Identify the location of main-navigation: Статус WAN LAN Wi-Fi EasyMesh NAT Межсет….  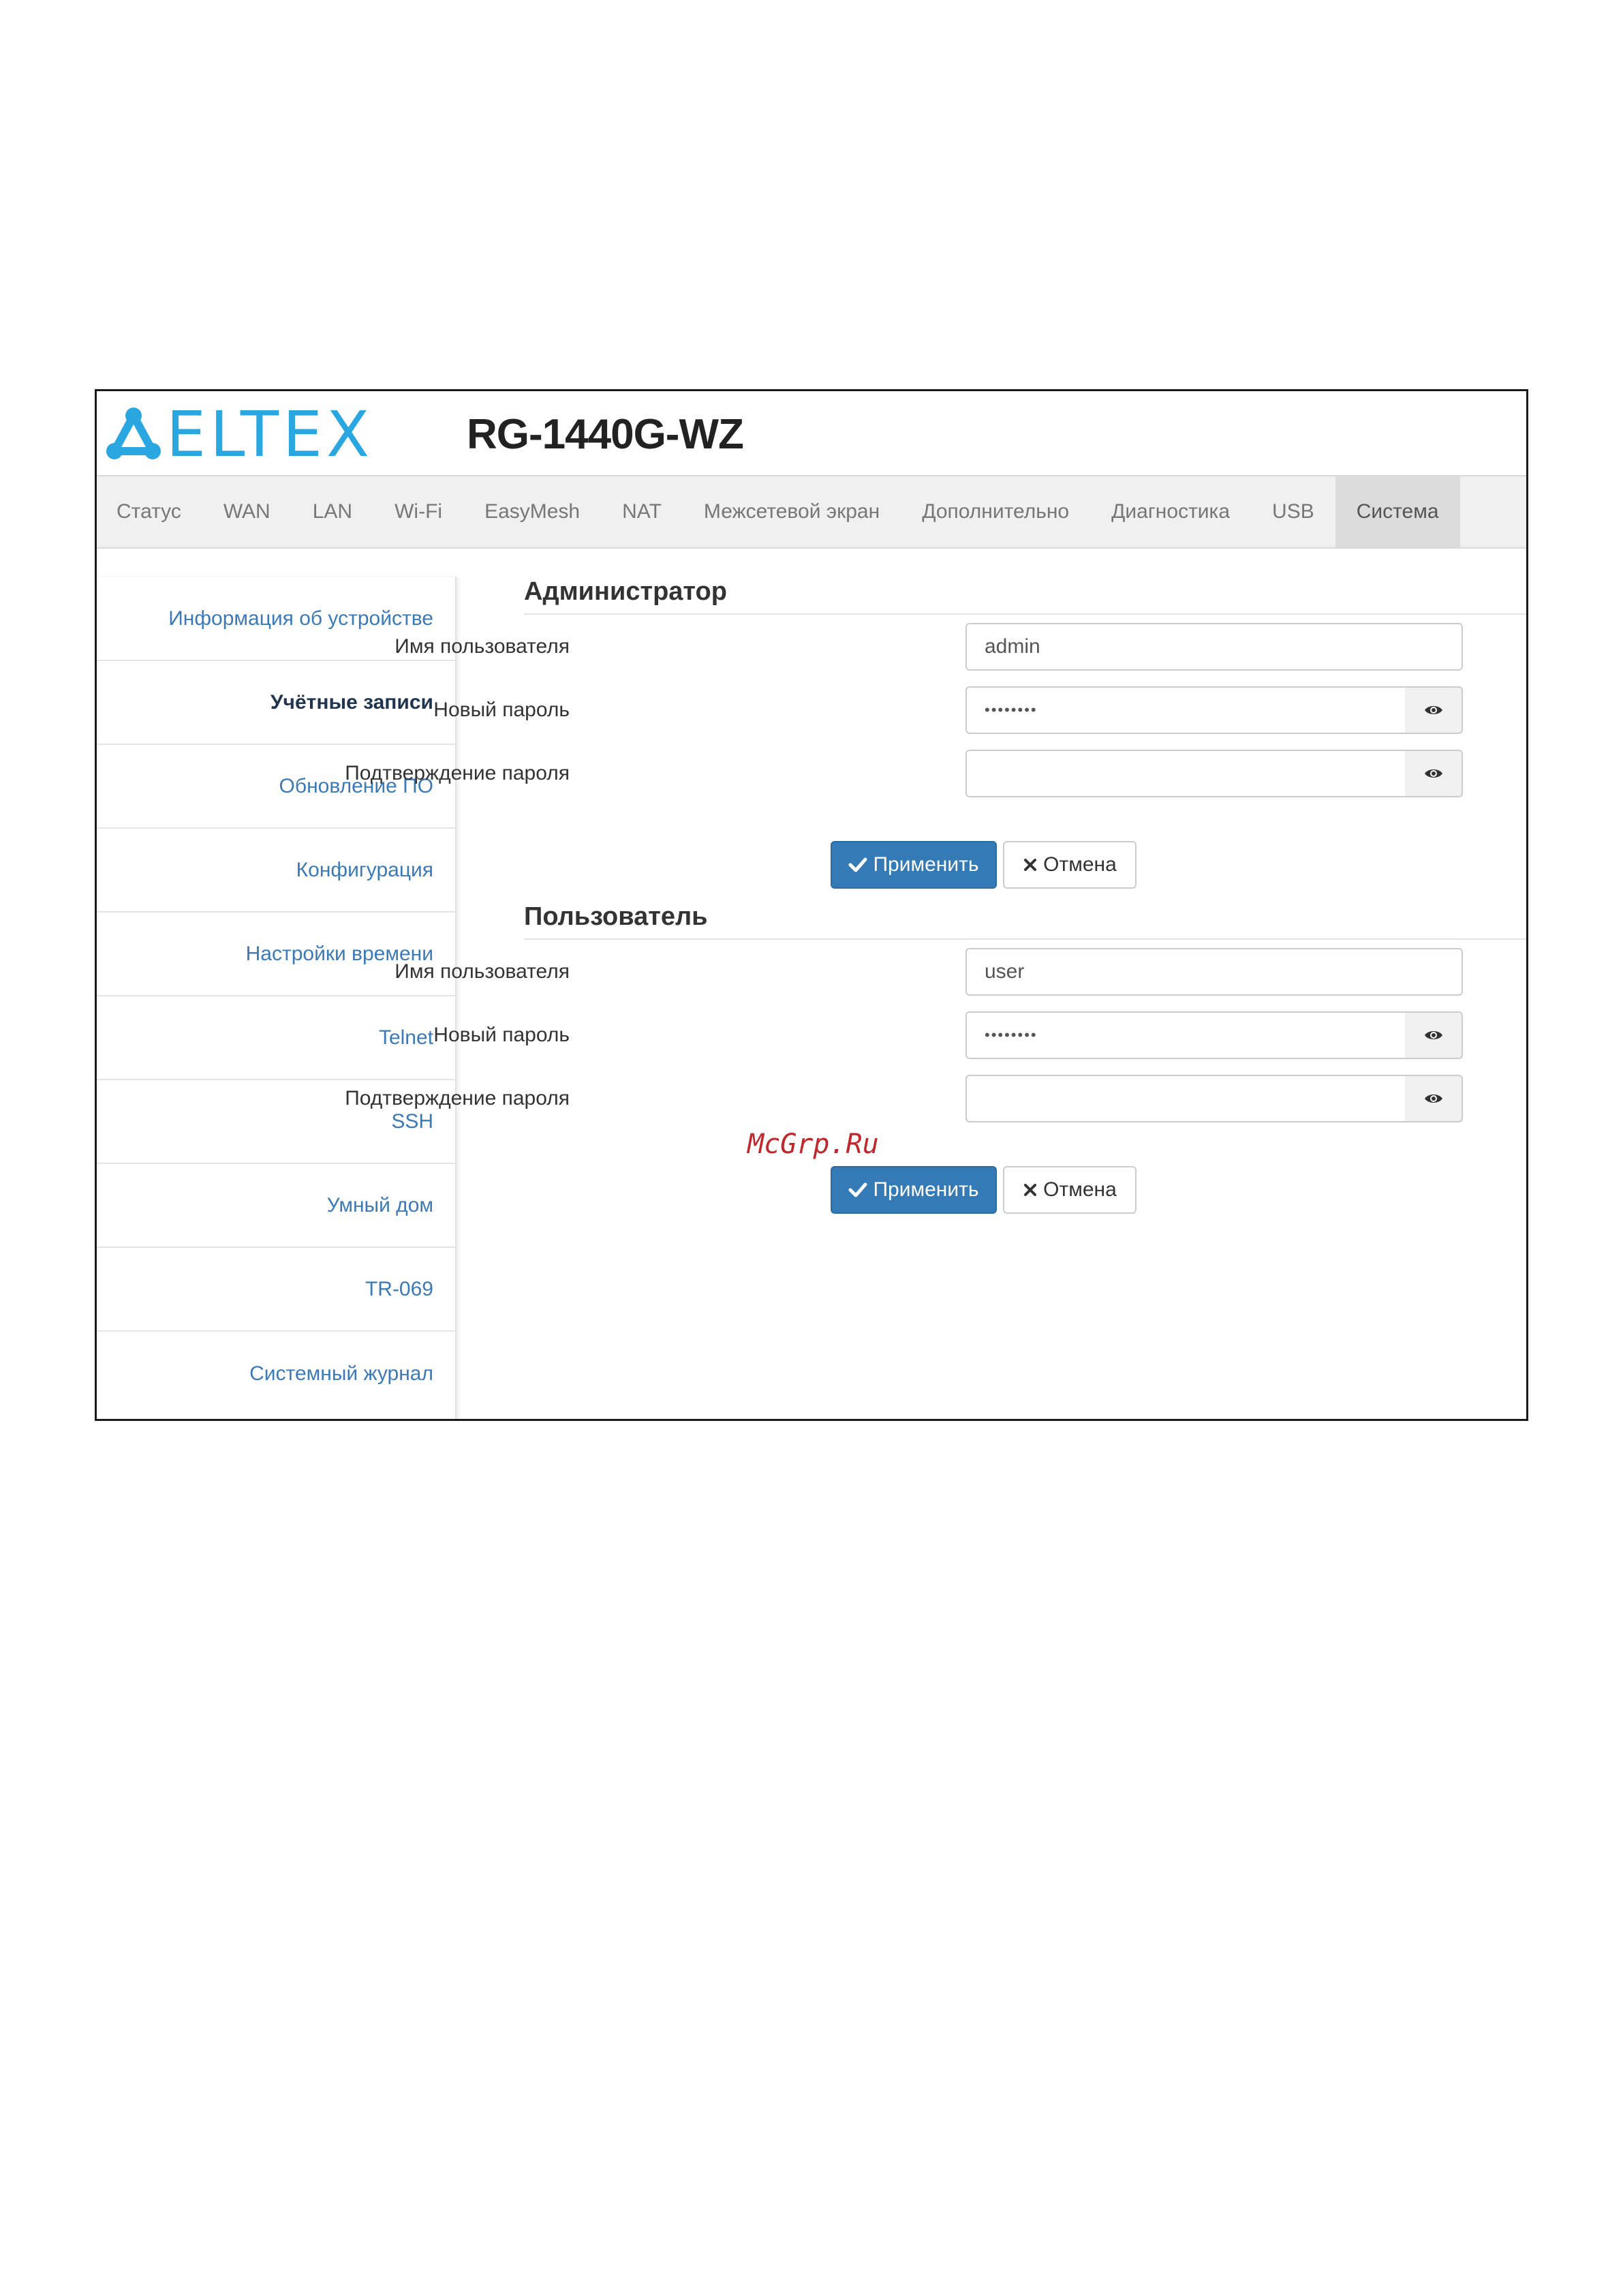
(811, 512).